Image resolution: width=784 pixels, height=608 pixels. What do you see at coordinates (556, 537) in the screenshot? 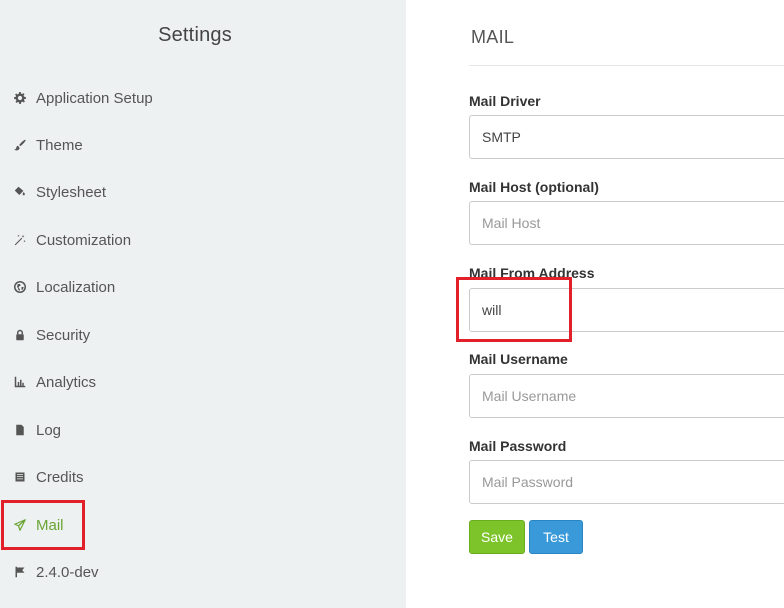
I see `test-button: Test` at bounding box center [556, 537].